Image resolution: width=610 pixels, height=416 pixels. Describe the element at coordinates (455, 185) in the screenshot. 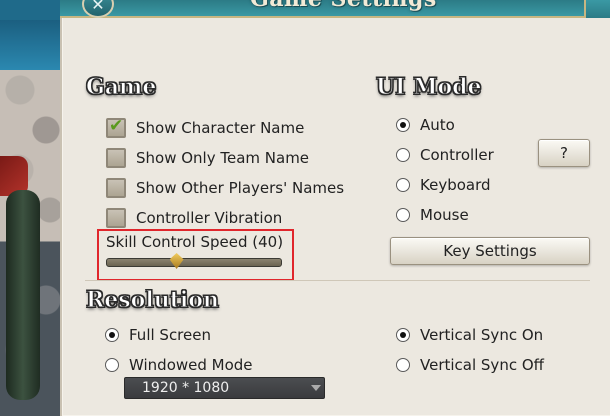

I see `radio-label: Keyboard` at that location.